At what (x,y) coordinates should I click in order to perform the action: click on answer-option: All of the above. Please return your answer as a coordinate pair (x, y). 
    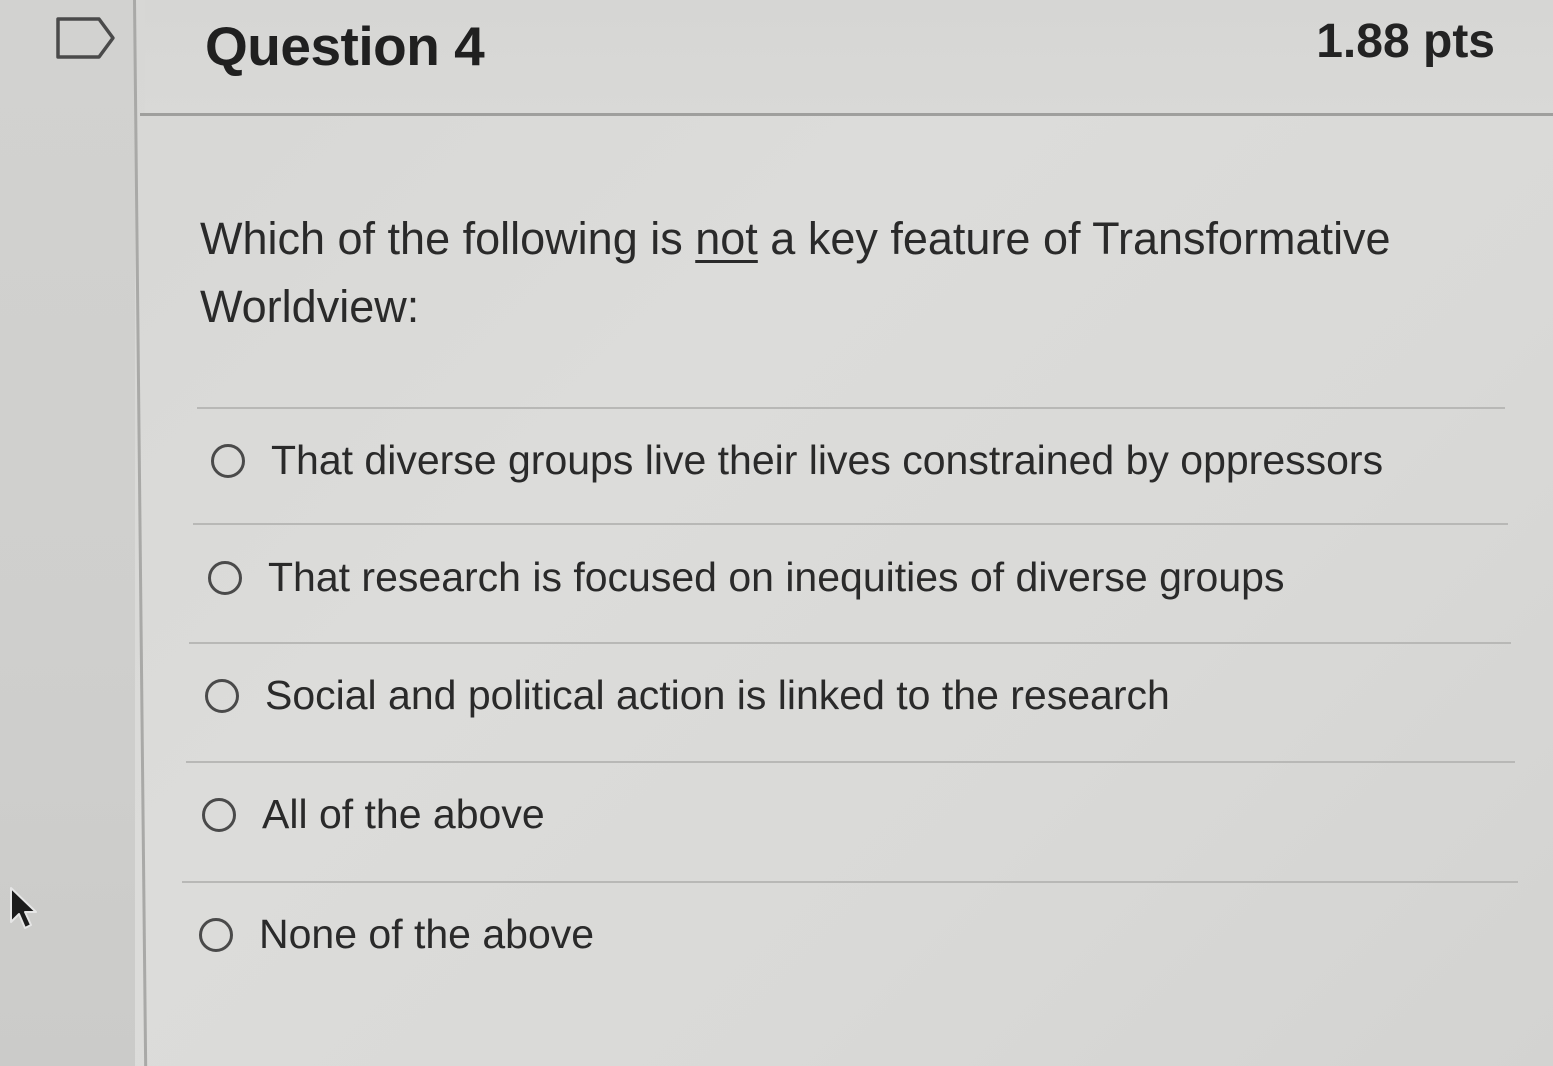
    Looking at the image, I should click on (373, 814).